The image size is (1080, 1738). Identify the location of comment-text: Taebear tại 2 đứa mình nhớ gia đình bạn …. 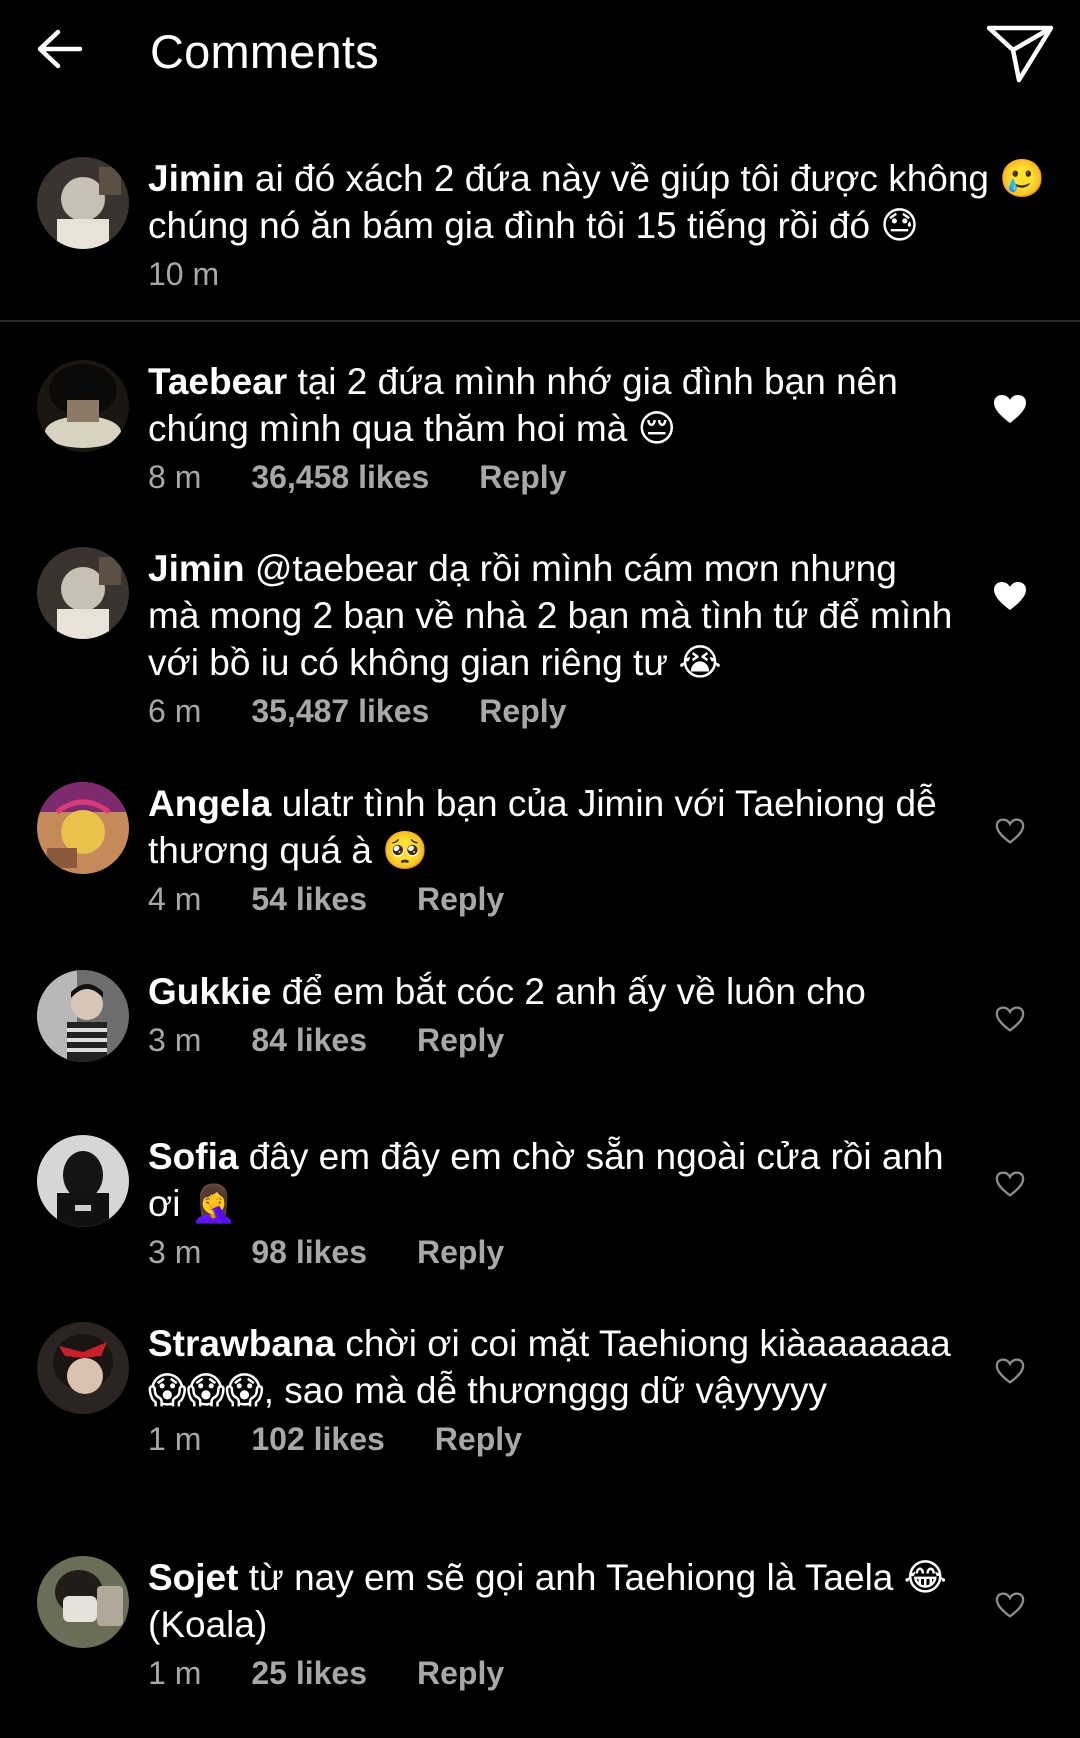
(550, 405).